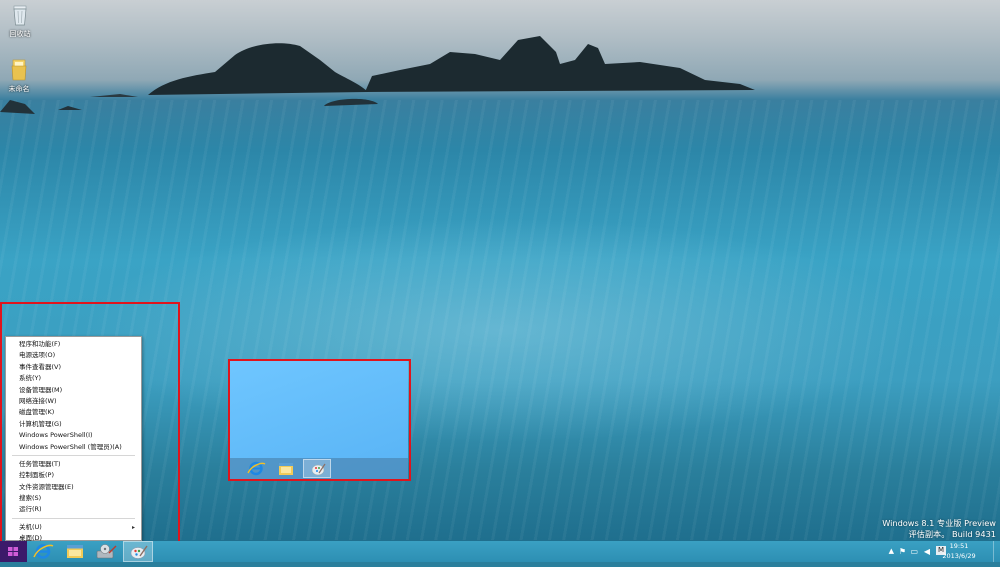 The height and width of the screenshot is (567, 1000). What do you see at coordinates (996, 551) in the screenshot?
I see `show-desktop-button` at bounding box center [996, 551].